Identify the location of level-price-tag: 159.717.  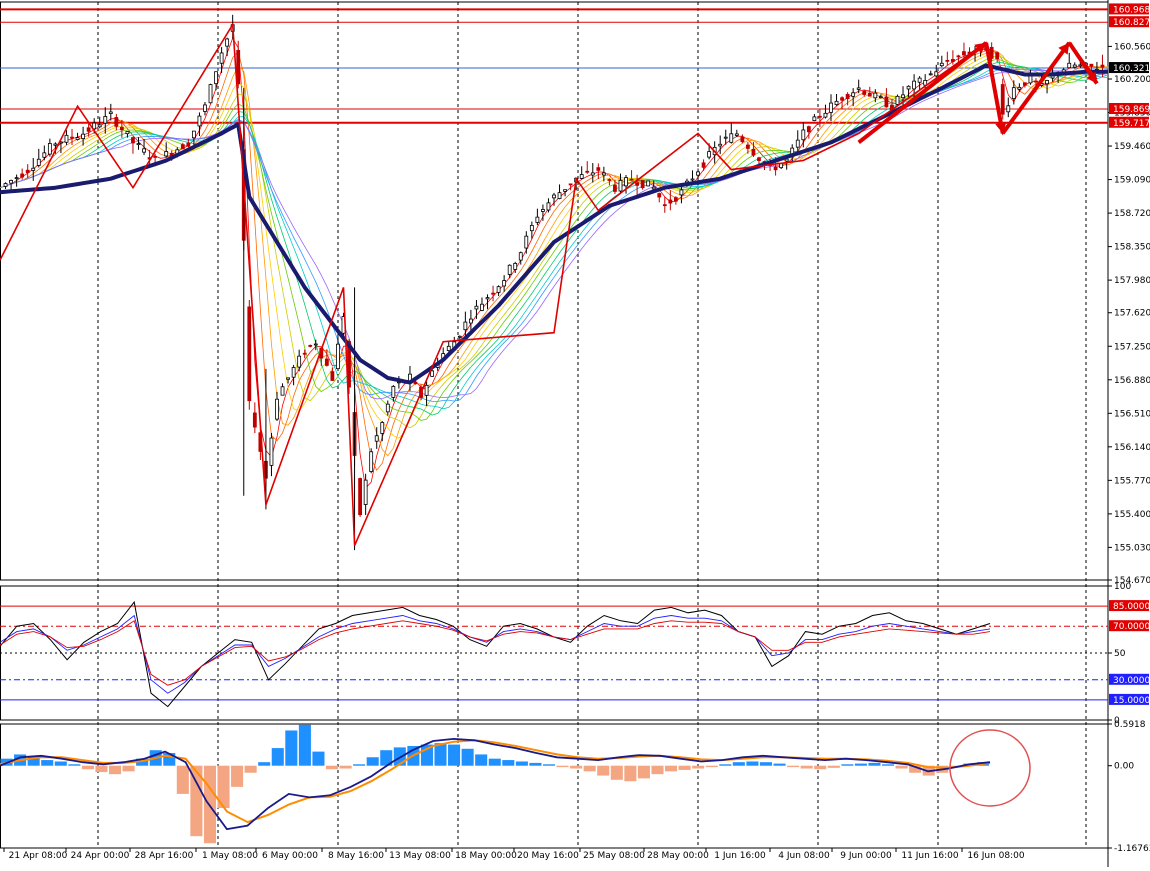
(1129, 122).